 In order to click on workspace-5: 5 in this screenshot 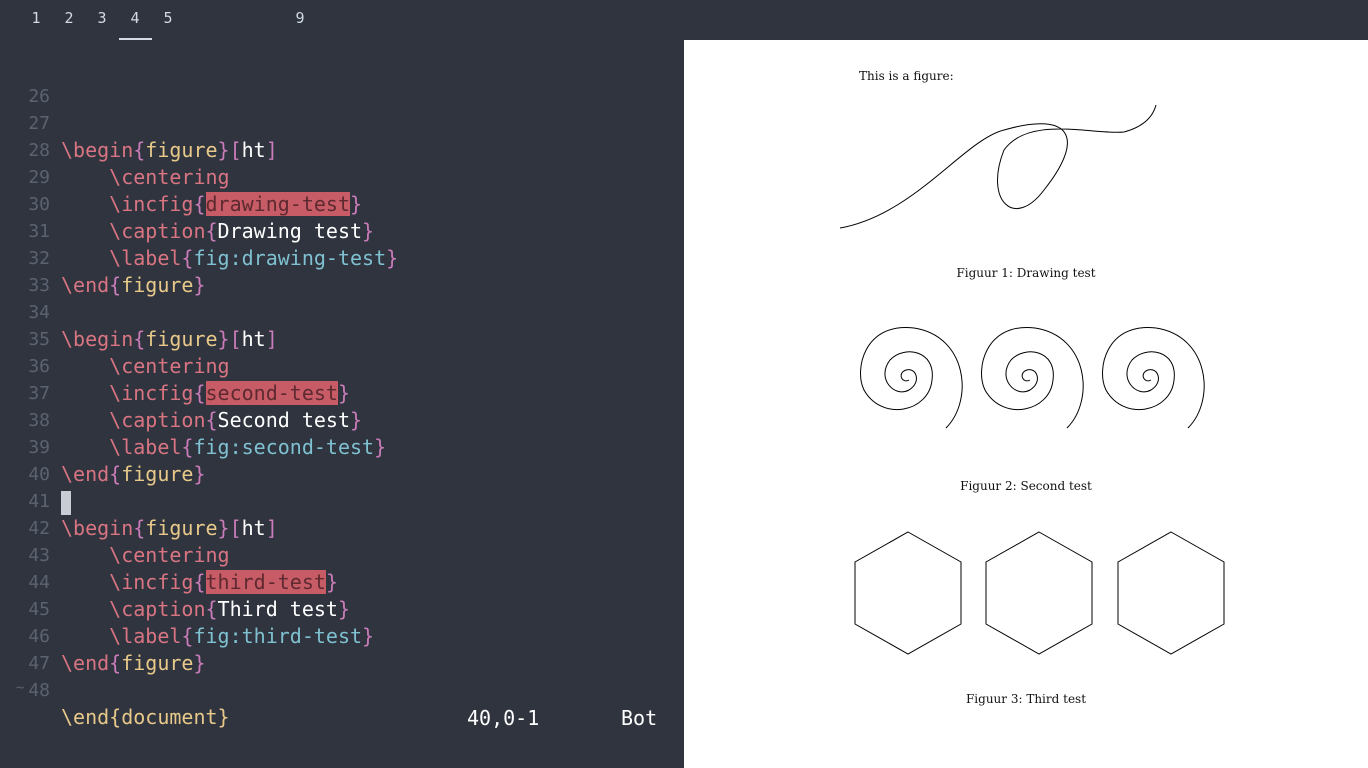, I will do `click(168, 18)`.